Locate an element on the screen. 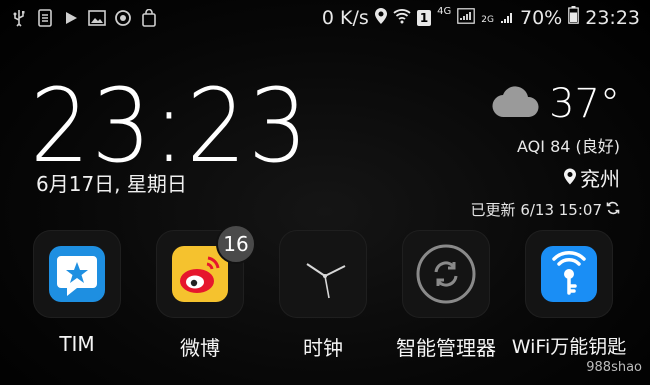 The width and height of the screenshot is (650, 385). location-icon is located at coordinates (380, 18).